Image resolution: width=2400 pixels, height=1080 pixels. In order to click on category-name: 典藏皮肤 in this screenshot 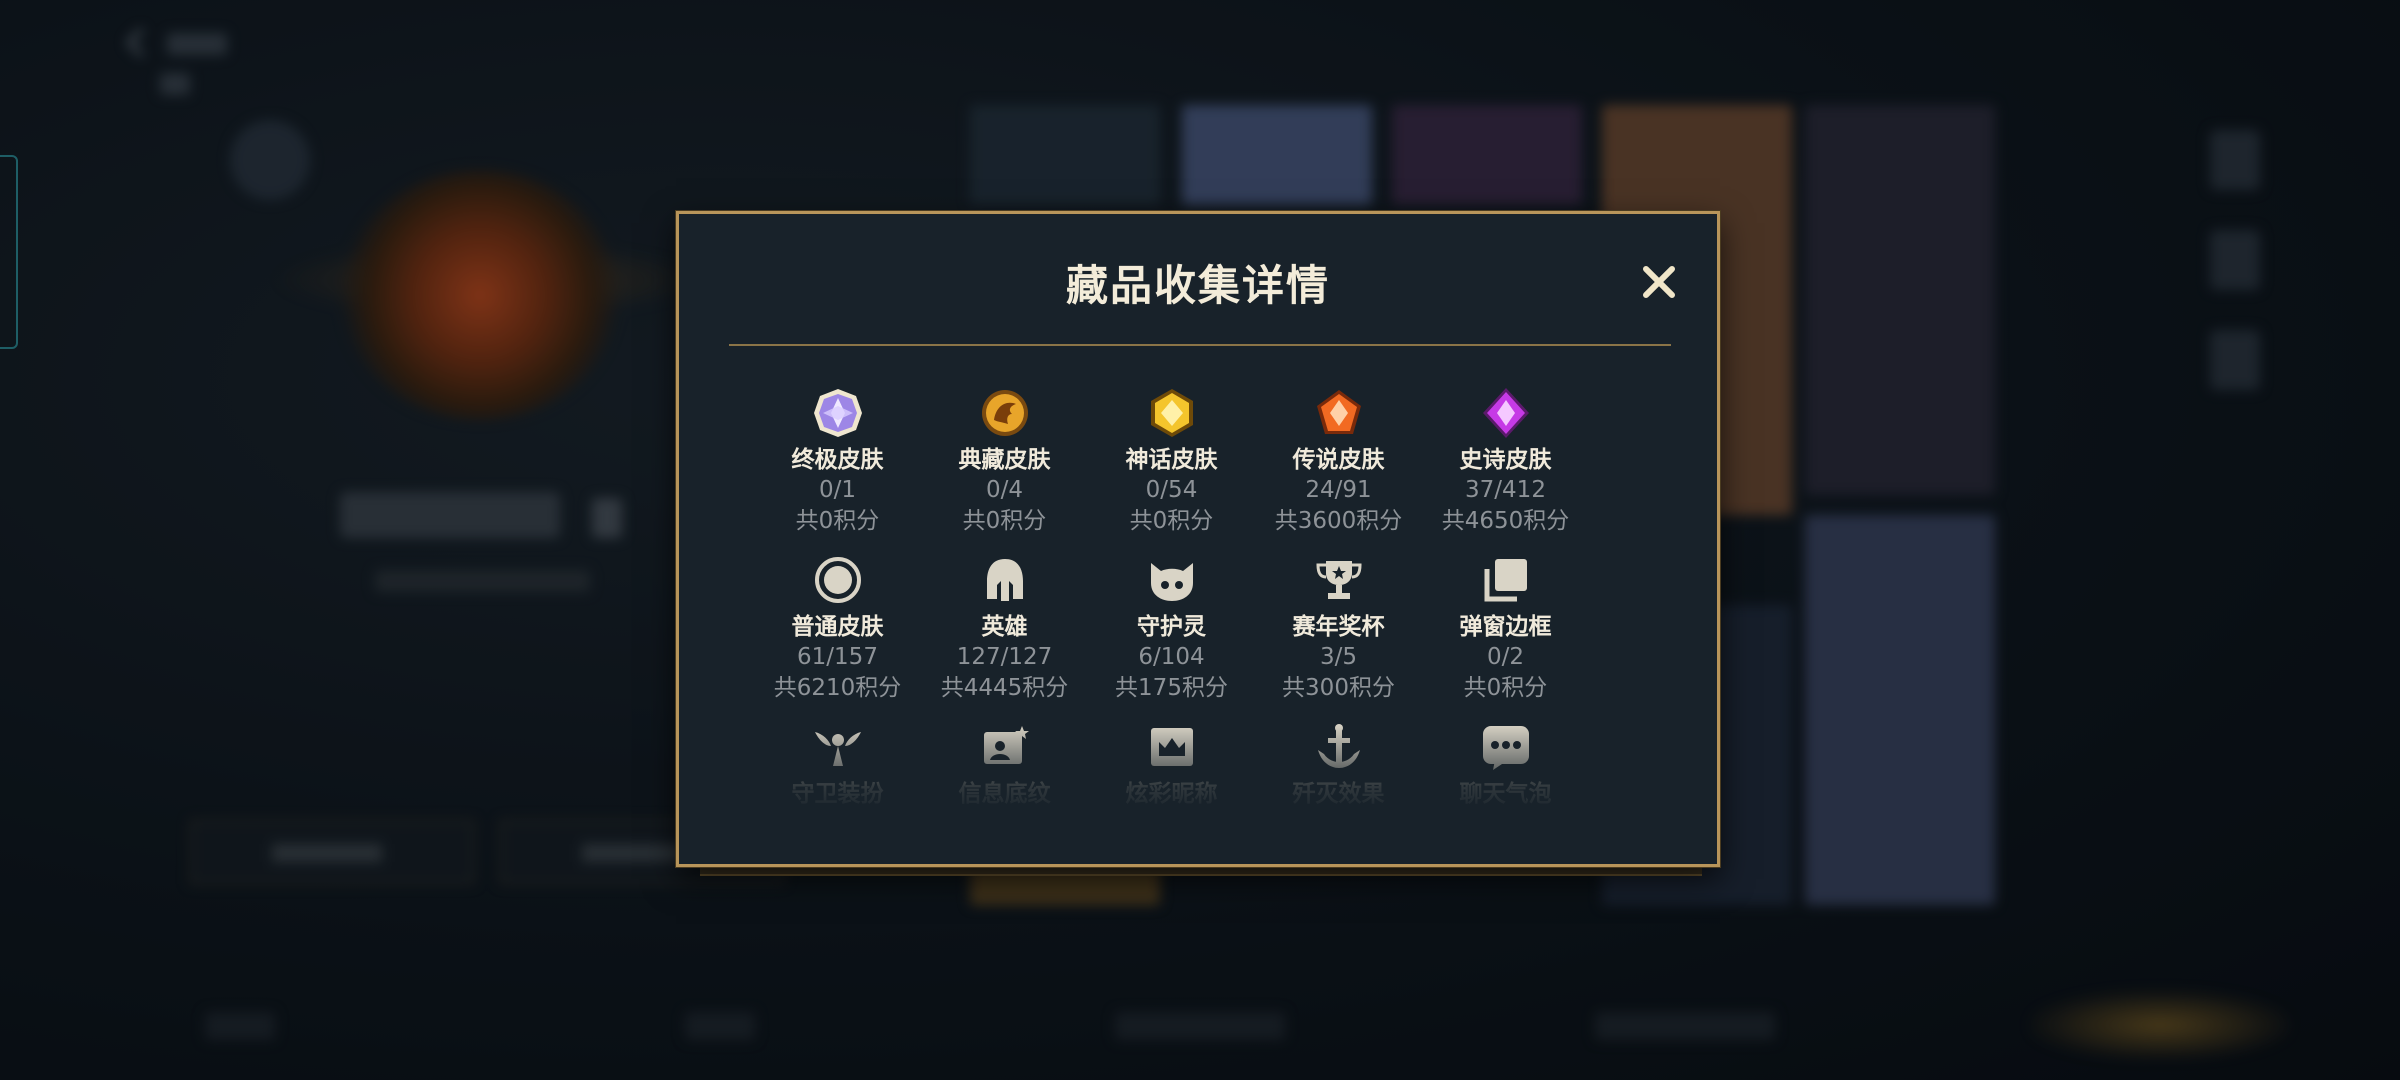, I will do `click(1004, 460)`.